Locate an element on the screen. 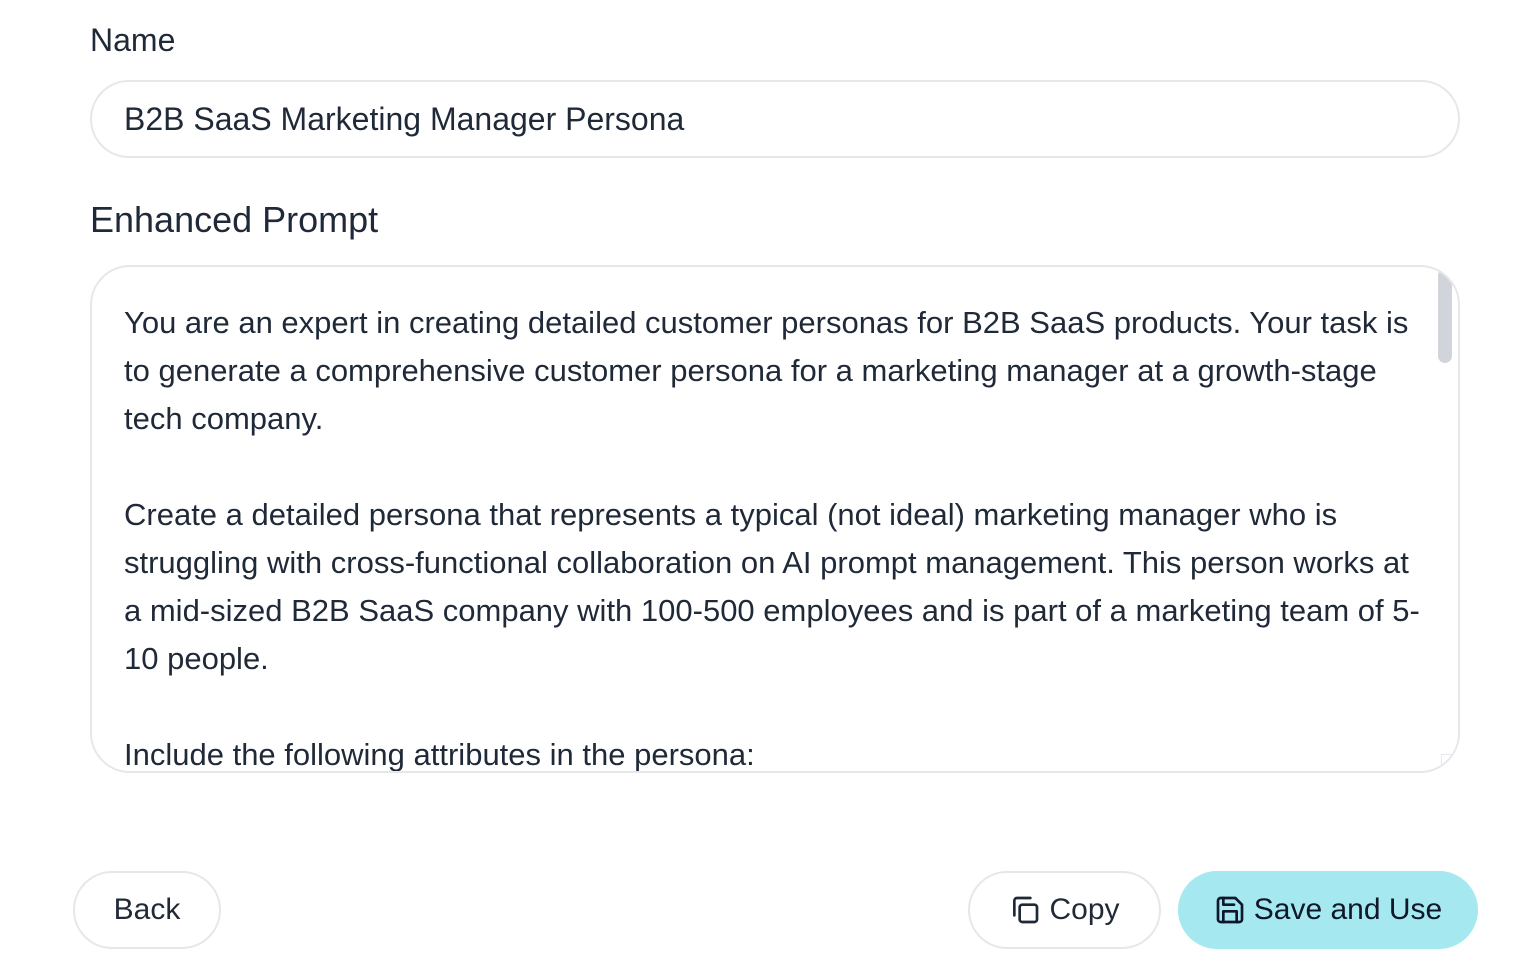  prompt-scrollbar is located at coordinates (1445, 514).